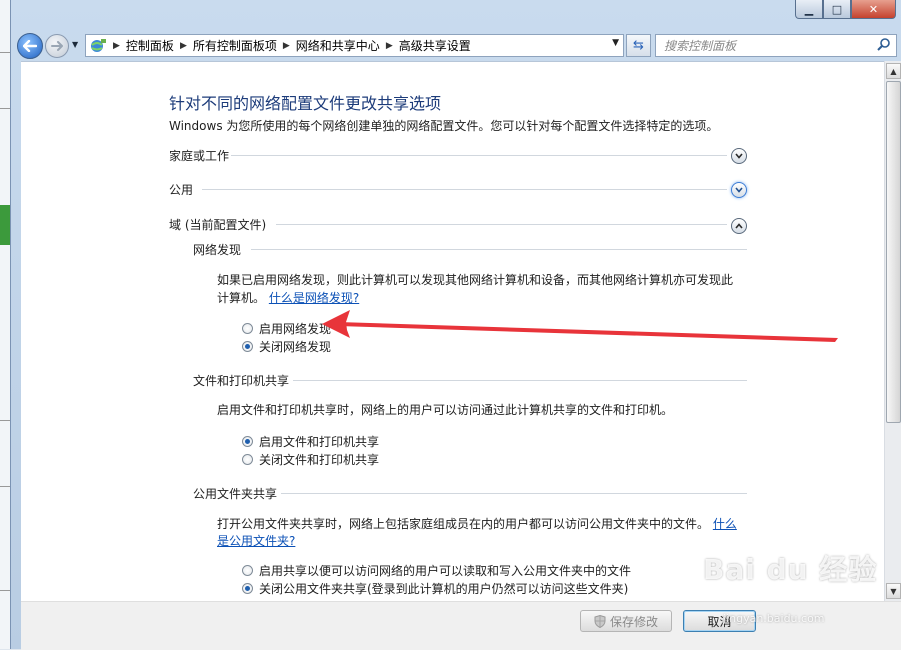 The image size is (901, 650). Describe the element at coordinates (336, 324) in the screenshot. I see `arrow-head` at that location.